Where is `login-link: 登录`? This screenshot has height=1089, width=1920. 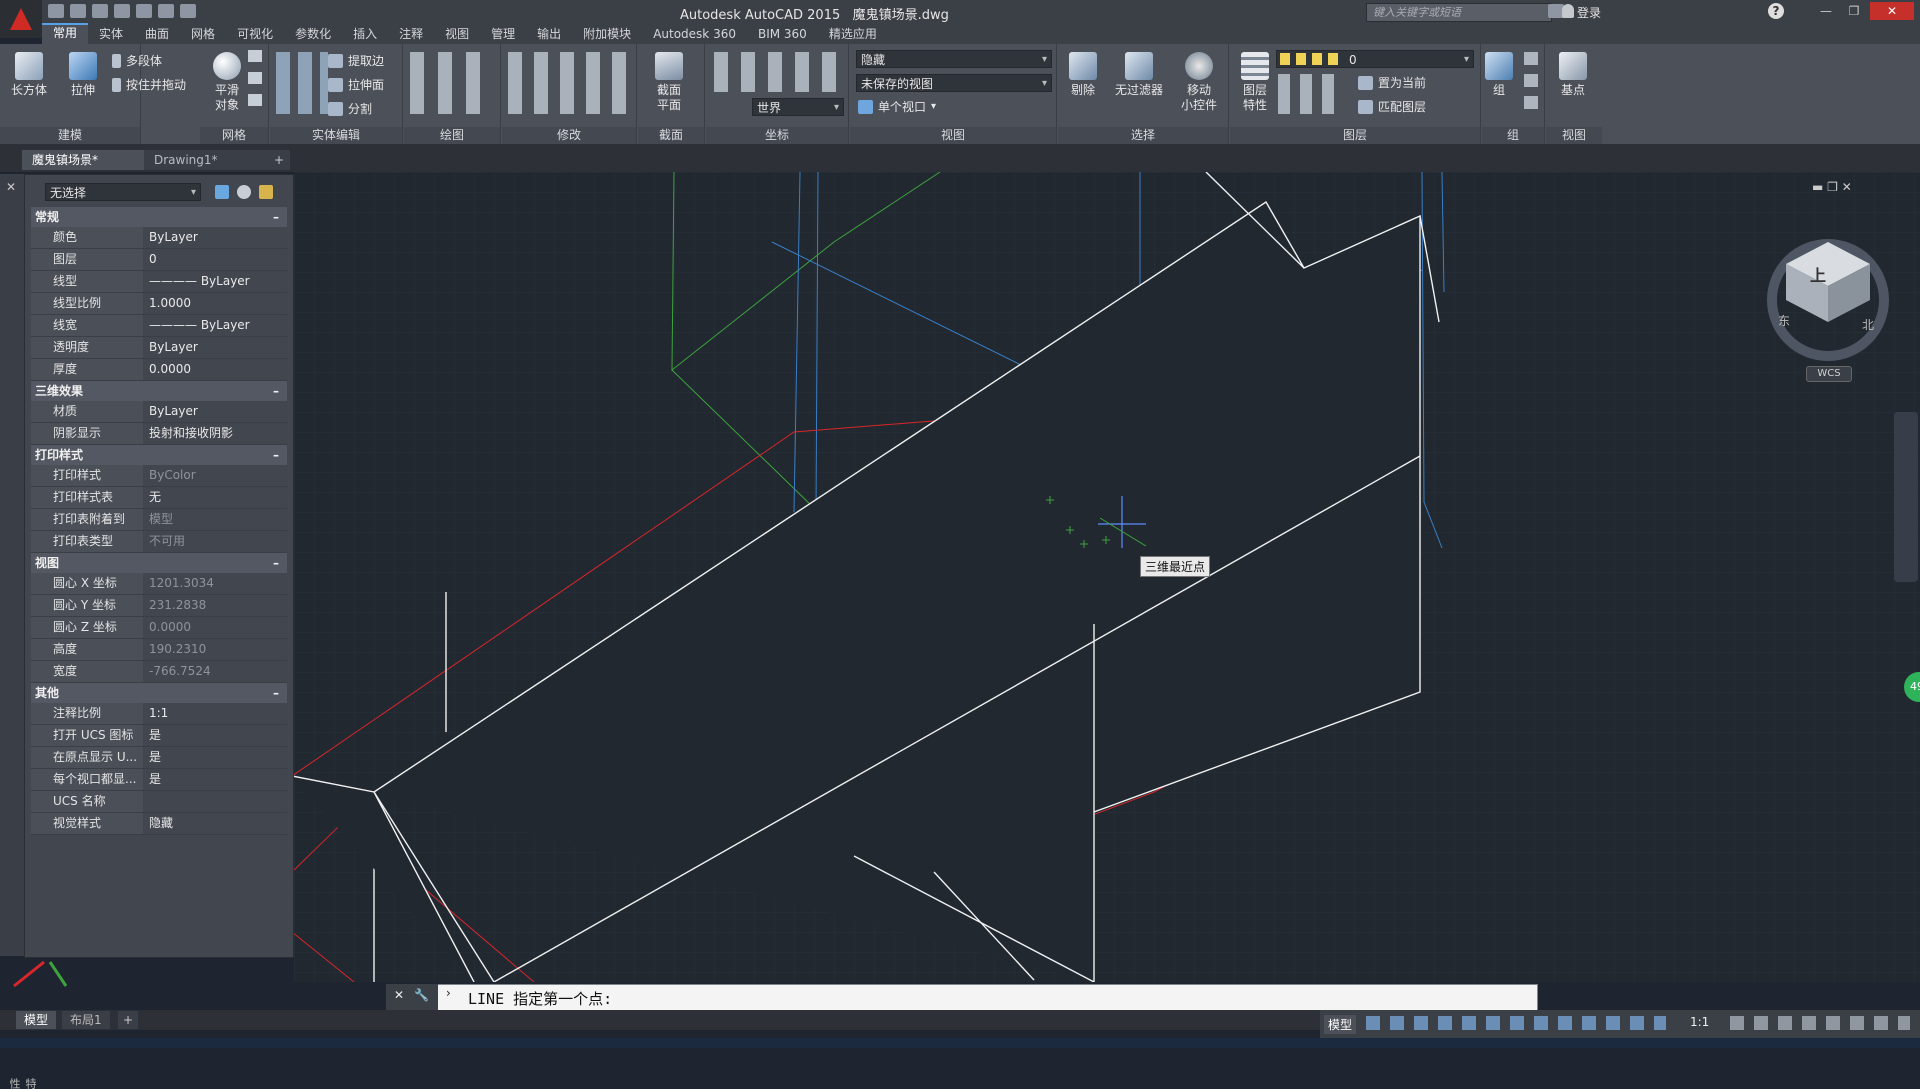 login-link: 登录 is located at coordinates (1589, 12).